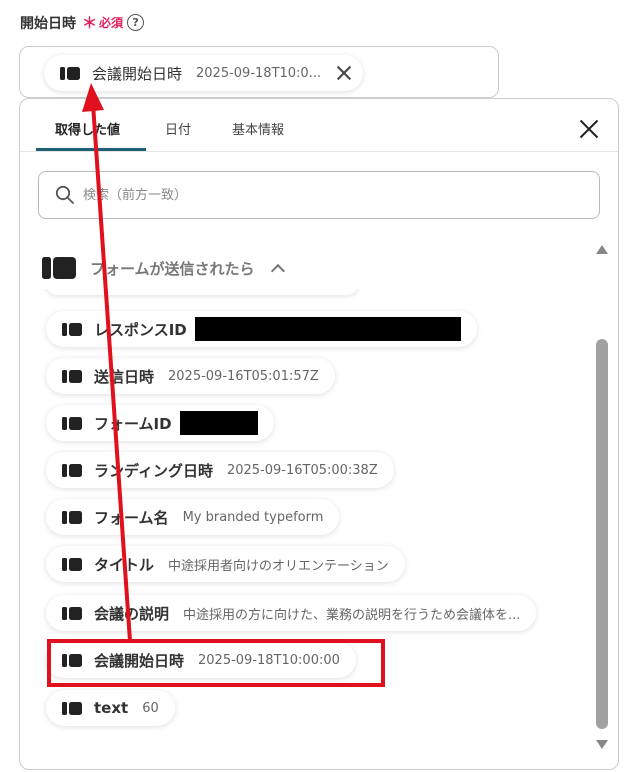 Image resolution: width=628 pixels, height=772 pixels. Describe the element at coordinates (178, 128) in the screenshot. I see `tab-date: 日付` at that location.